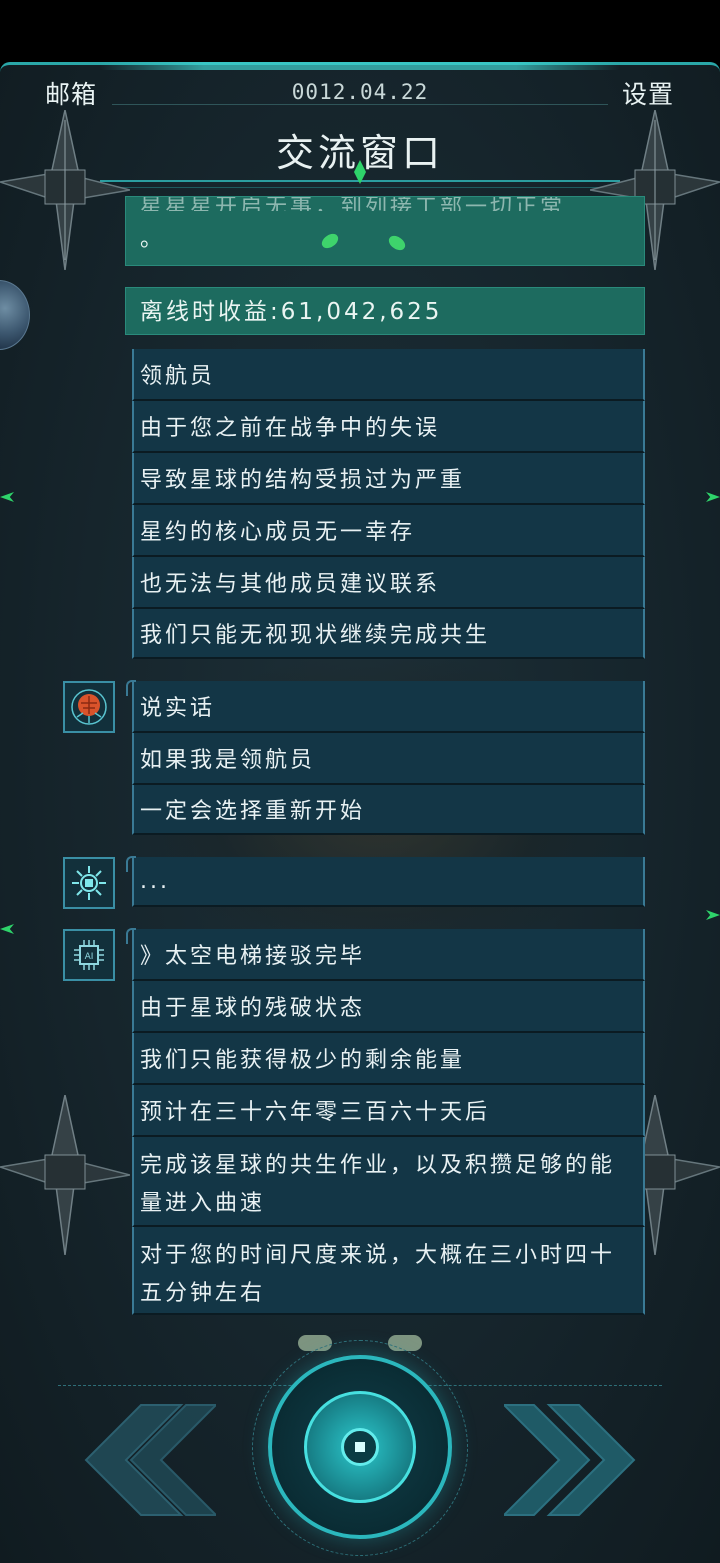  Describe the element at coordinates (388, 1111) in the screenshot. I see `message-bubble: 预计在三十六年零三百六十天后` at that location.